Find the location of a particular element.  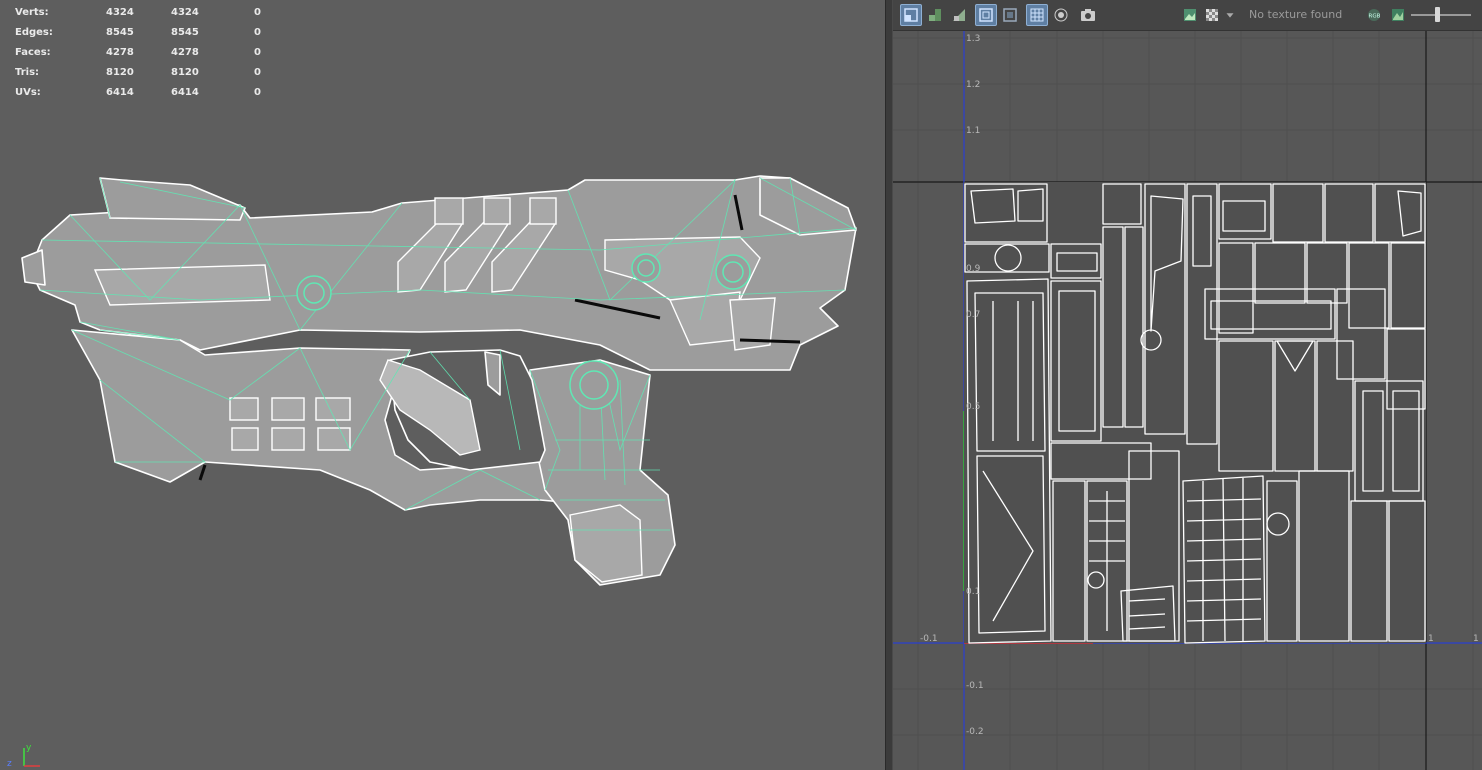

dropdown-arrow-icon is located at coordinates (1230, 15).